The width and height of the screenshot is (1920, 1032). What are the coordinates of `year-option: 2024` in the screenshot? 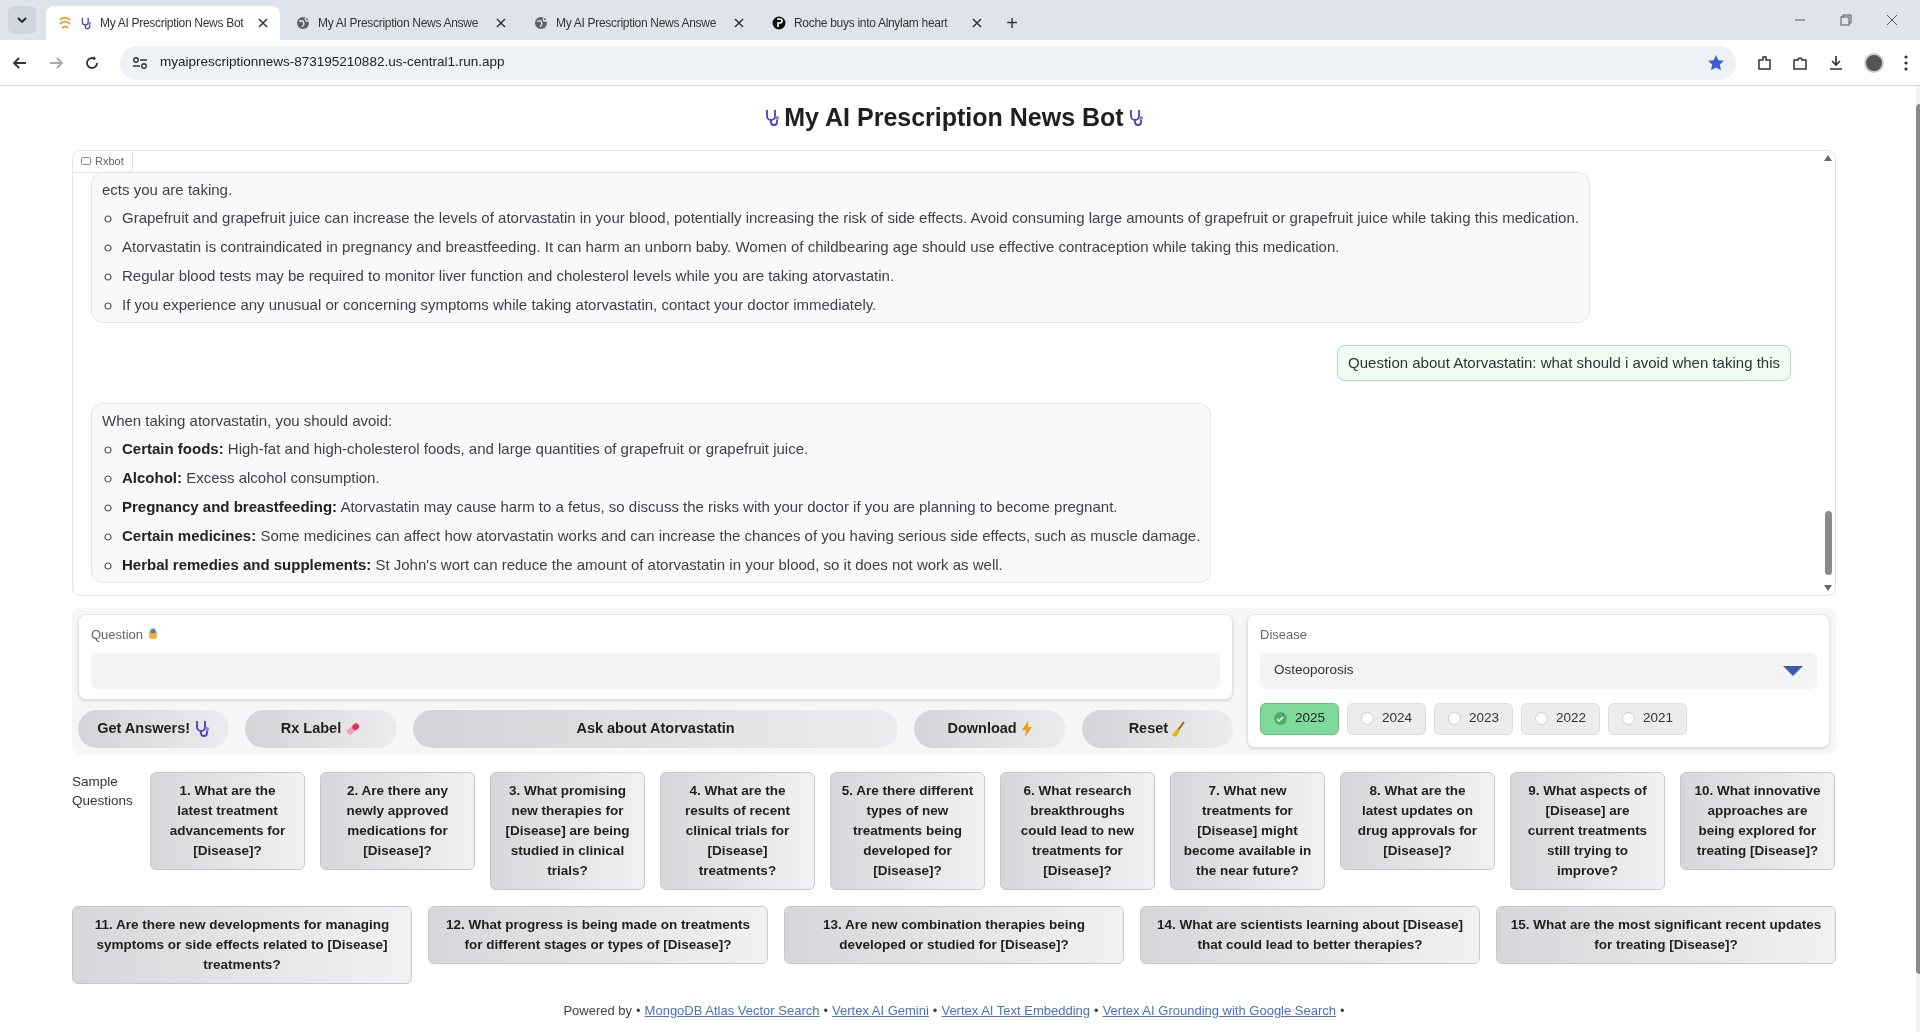 It's located at (1386, 718).